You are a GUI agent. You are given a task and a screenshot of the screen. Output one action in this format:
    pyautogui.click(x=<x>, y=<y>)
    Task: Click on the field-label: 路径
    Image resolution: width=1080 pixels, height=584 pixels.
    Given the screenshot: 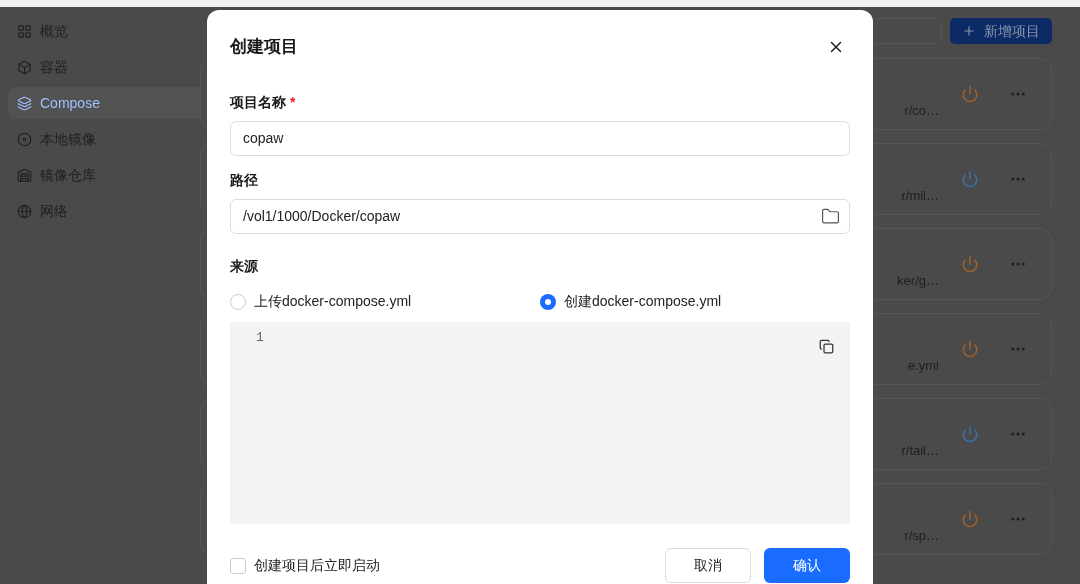 What is the action you would take?
    pyautogui.click(x=244, y=180)
    